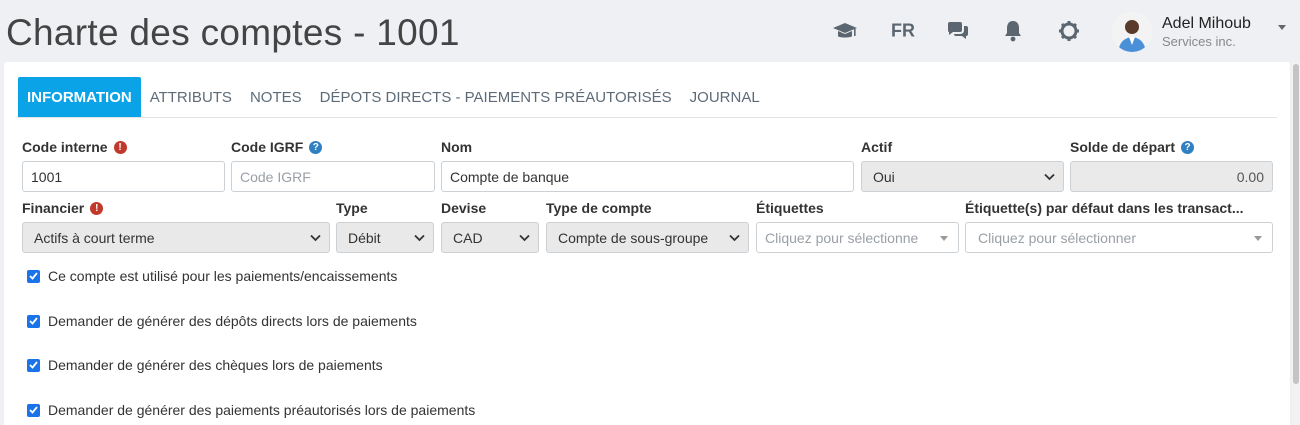 The height and width of the screenshot is (425, 1300). I want to click on code-interne-field: Code interne! 1001, so click(123, 165).